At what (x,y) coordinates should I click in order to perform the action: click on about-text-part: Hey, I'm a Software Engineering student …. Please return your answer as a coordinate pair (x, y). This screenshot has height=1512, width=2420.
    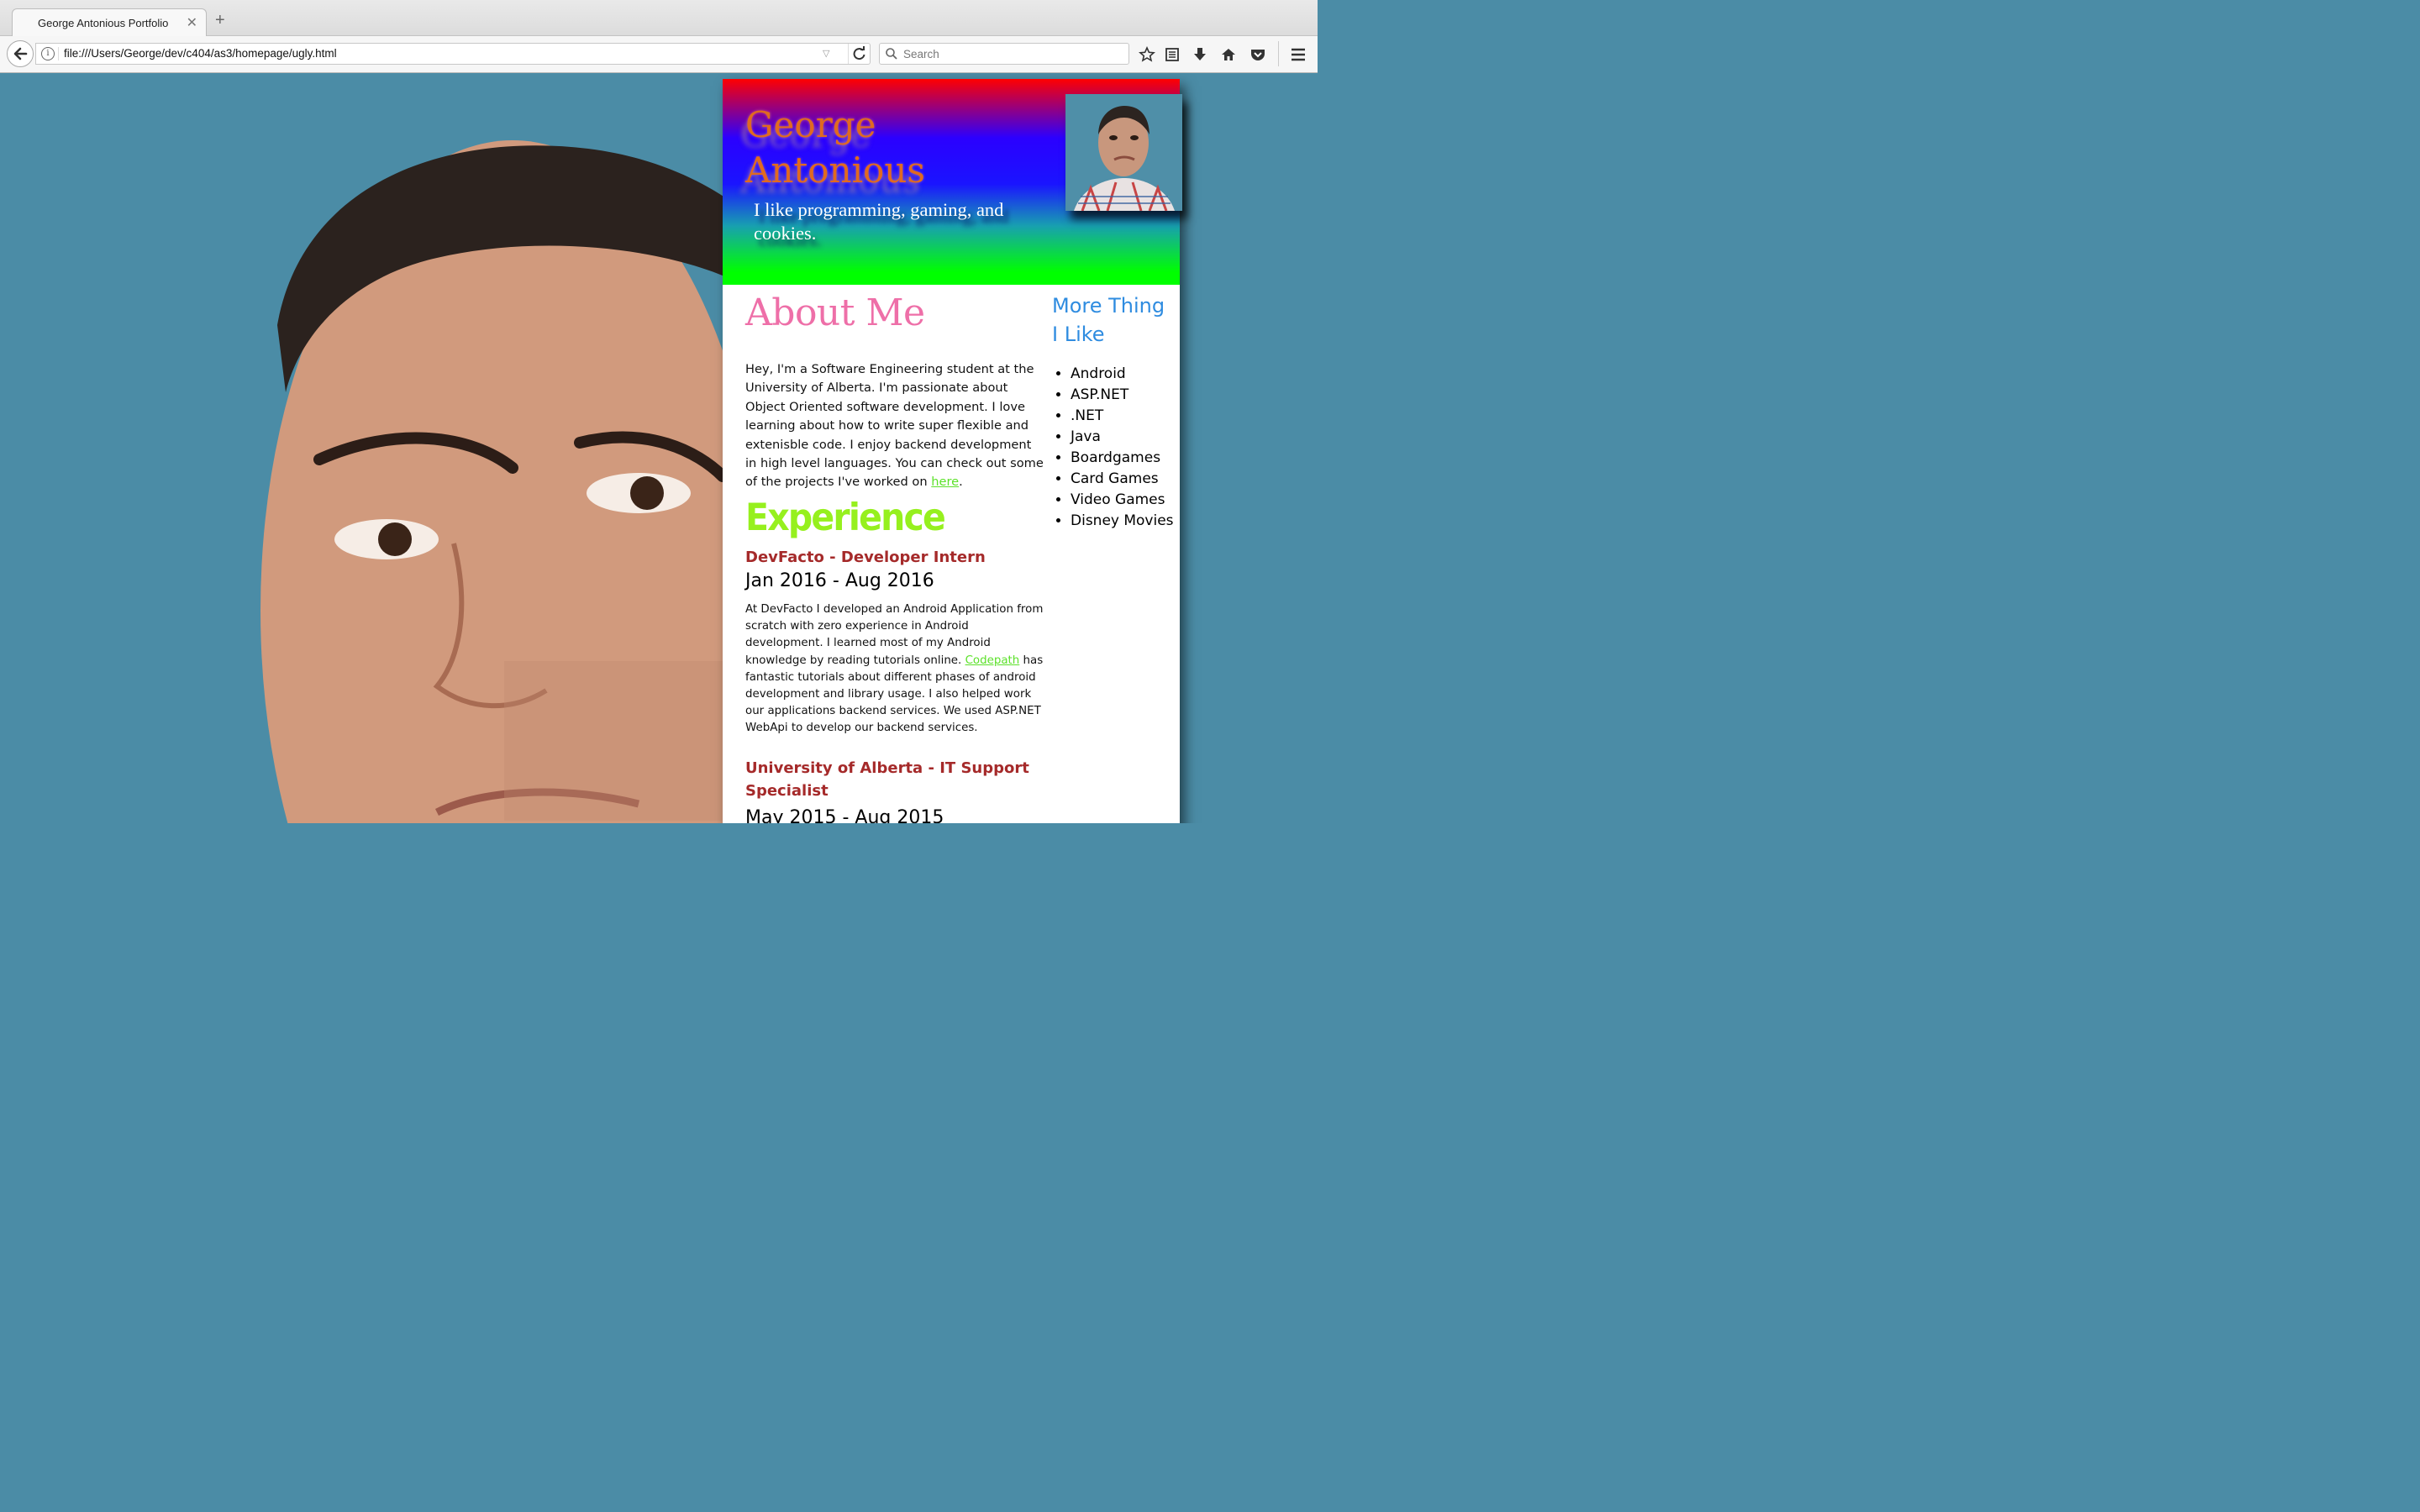
    Looking at the image, I should click on (895, 426).